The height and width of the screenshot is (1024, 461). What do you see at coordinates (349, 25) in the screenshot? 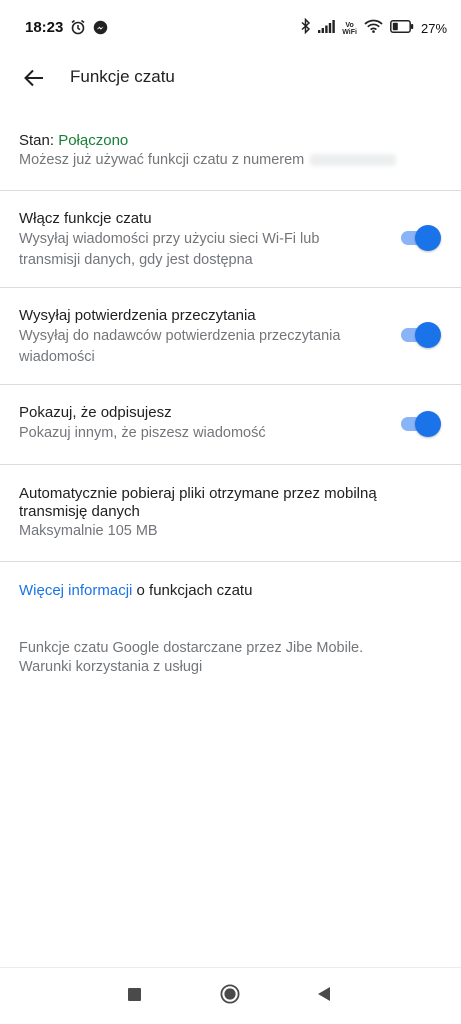
I see `vowifi-top: Vo` at bounding box center [349, 25].